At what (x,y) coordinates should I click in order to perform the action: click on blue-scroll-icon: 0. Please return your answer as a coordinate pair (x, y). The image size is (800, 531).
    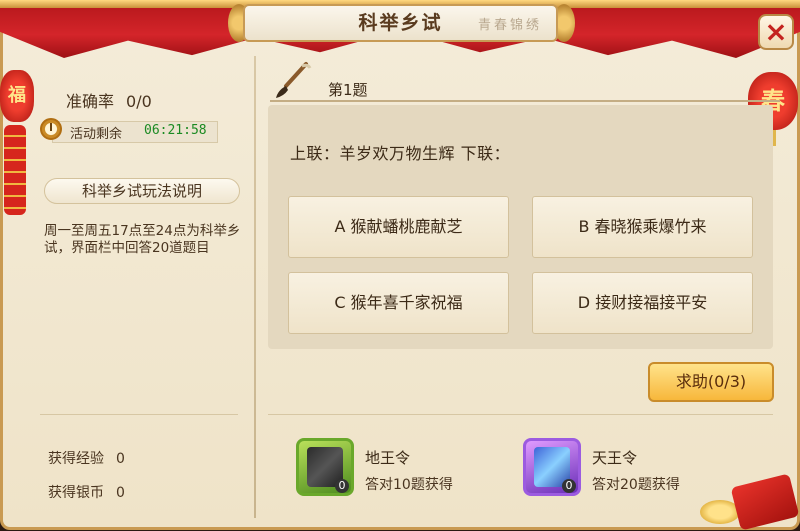
    Looking at the image, I should click on (552, 467).